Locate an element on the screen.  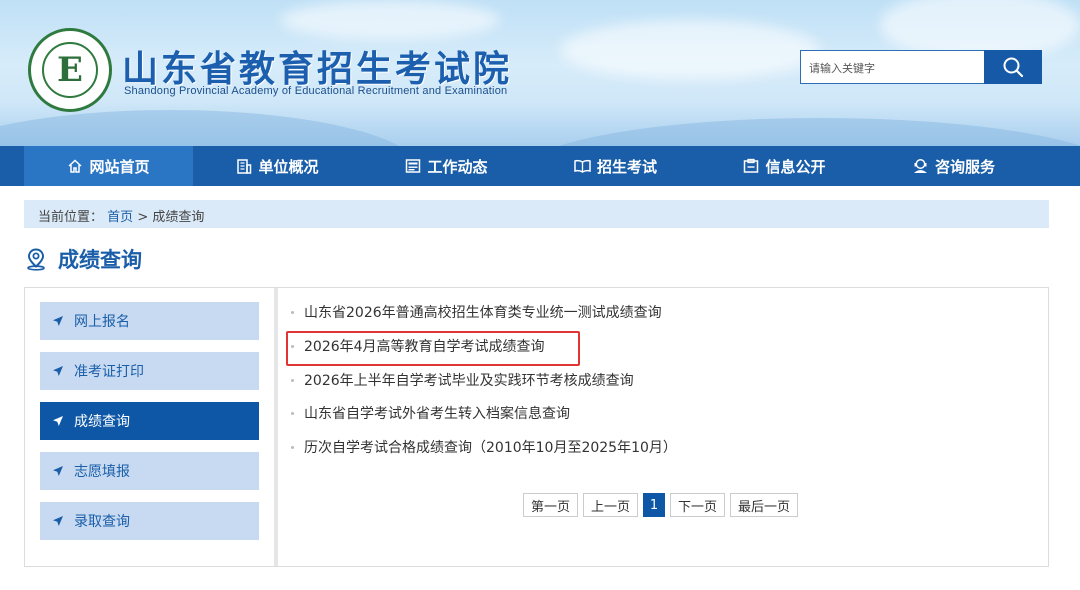
breadcrumb-prefix: 当前位置： is located at coordinates (71, 217).